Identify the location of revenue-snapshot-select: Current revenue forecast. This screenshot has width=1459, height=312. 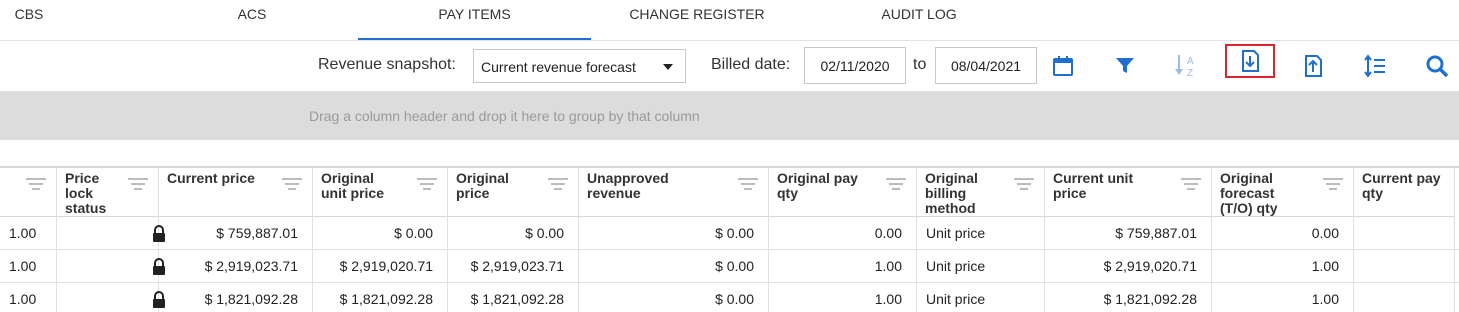
(579, 66).